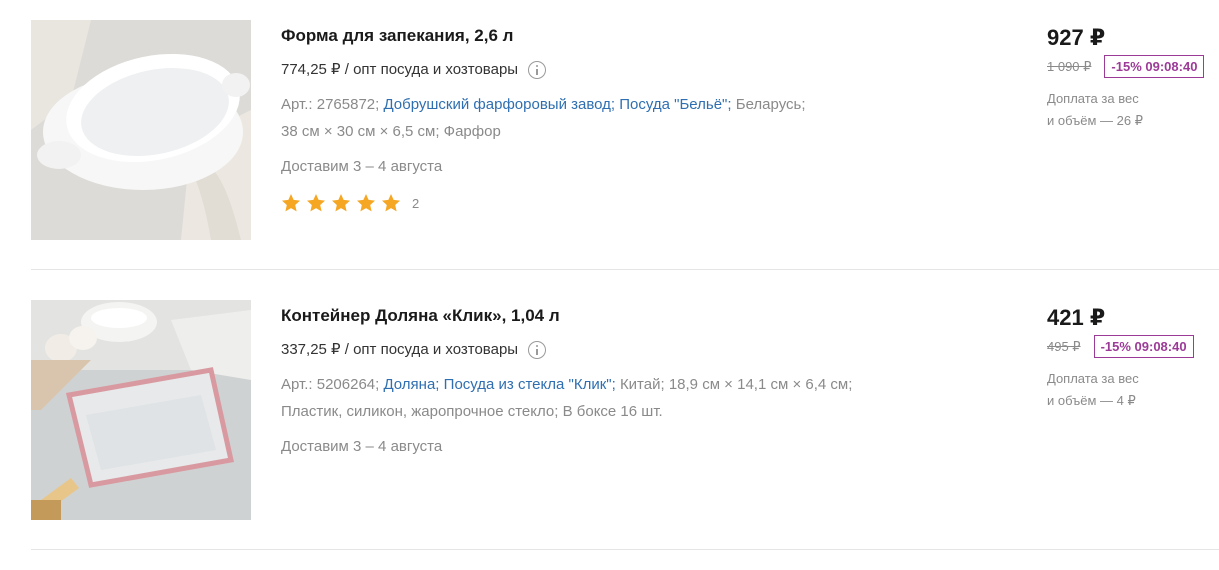 Image resolution: width=1219 pixels, height=570 pixels. Describe the element at coordinates (141, 410) in the screenshot. I see `product-image-container` at that location.